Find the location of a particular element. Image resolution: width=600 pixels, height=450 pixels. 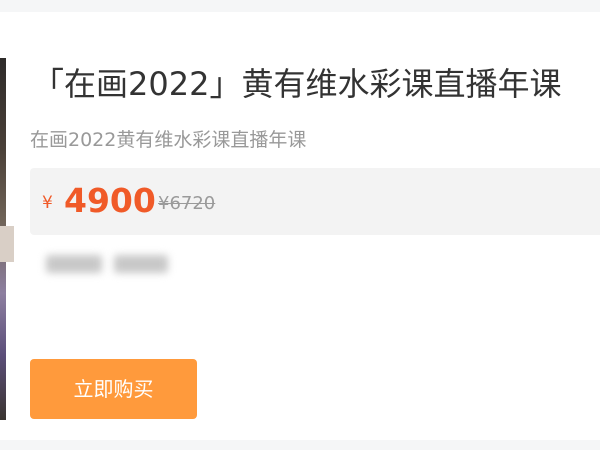

original-price: ¥6720 is located at coordinates (187, 203).